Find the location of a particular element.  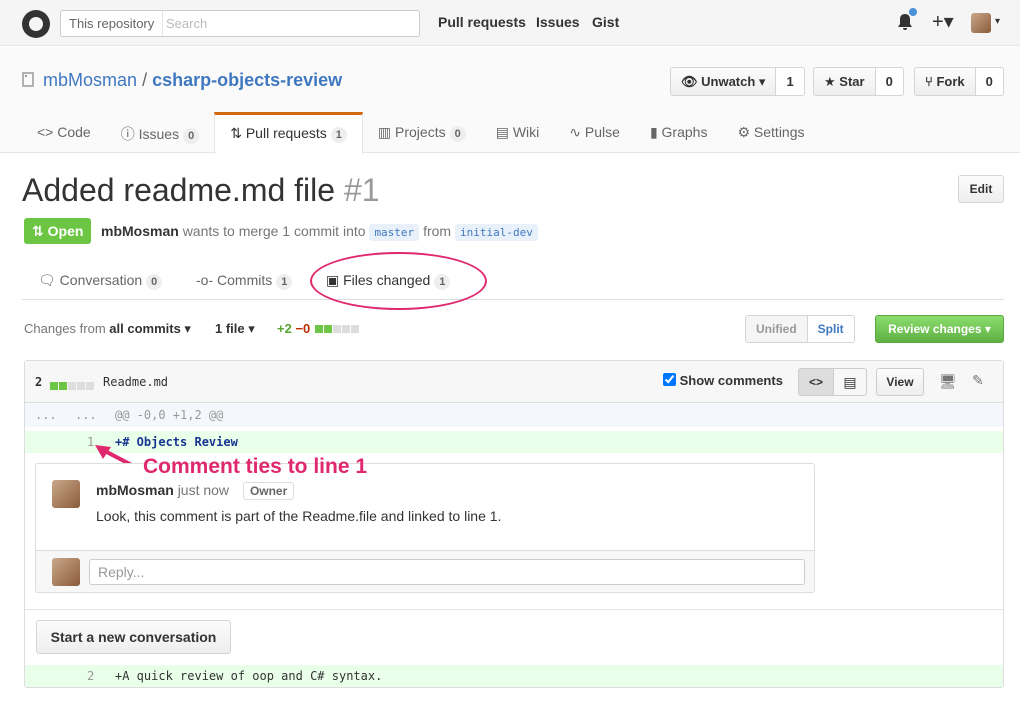

issue-icon: ⓘ is located at coordinates (127, 134).